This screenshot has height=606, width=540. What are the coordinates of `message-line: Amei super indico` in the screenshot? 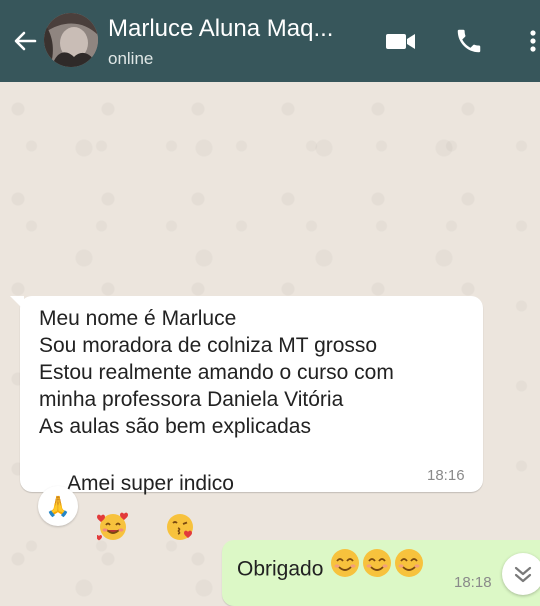 It's located at (148, 483).